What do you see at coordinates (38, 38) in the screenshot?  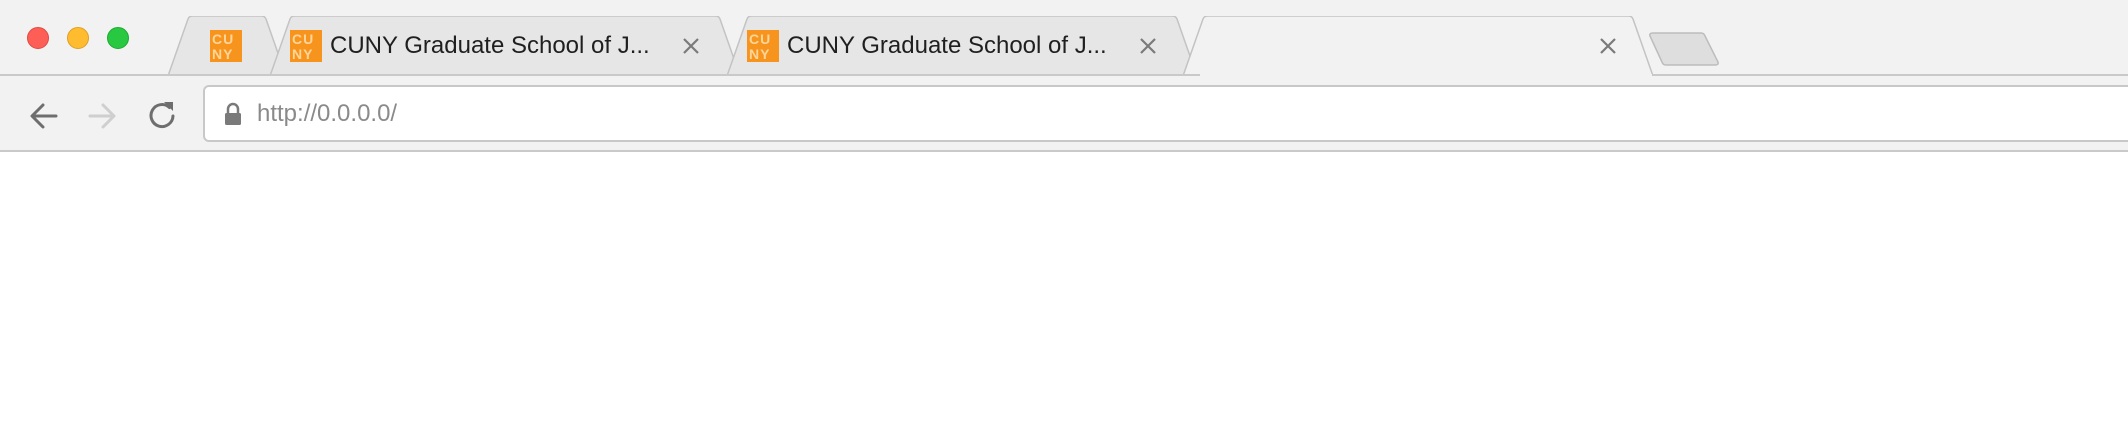 I see `window-close-button` at bounding box center [38, 38].